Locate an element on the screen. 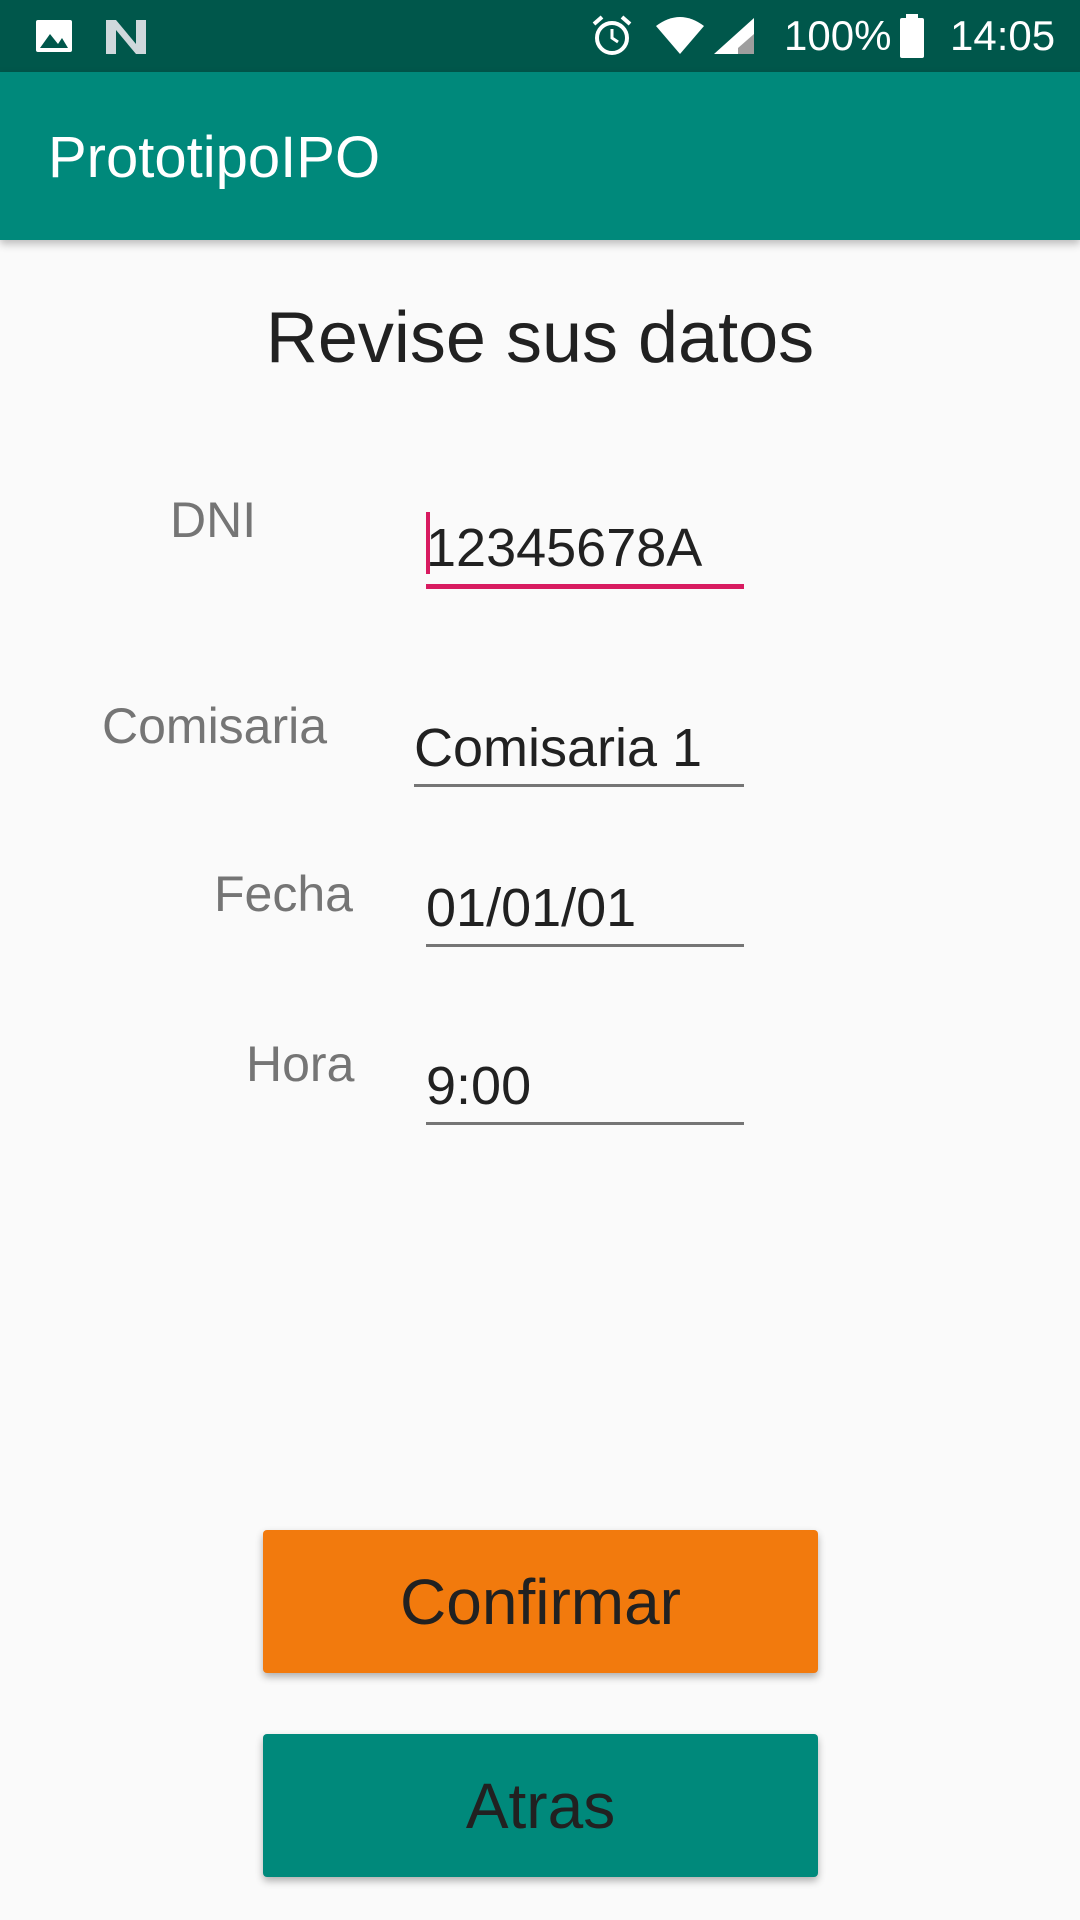 The height and width of the screenshot is (1920, 1080). battery-icon is located at coordinates (912, 38).